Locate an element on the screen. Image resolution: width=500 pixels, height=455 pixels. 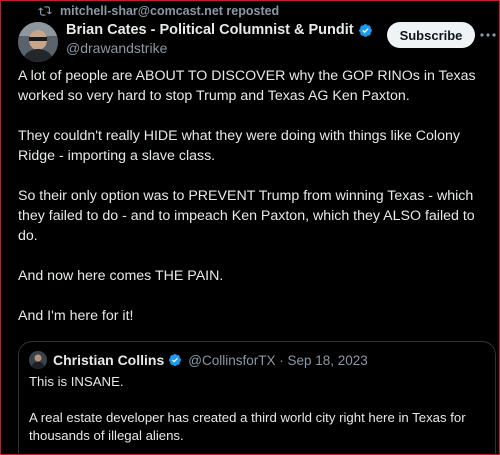
tweet-paragraph: And now here comes THE PAIN. is located at coordinates (121, 276).